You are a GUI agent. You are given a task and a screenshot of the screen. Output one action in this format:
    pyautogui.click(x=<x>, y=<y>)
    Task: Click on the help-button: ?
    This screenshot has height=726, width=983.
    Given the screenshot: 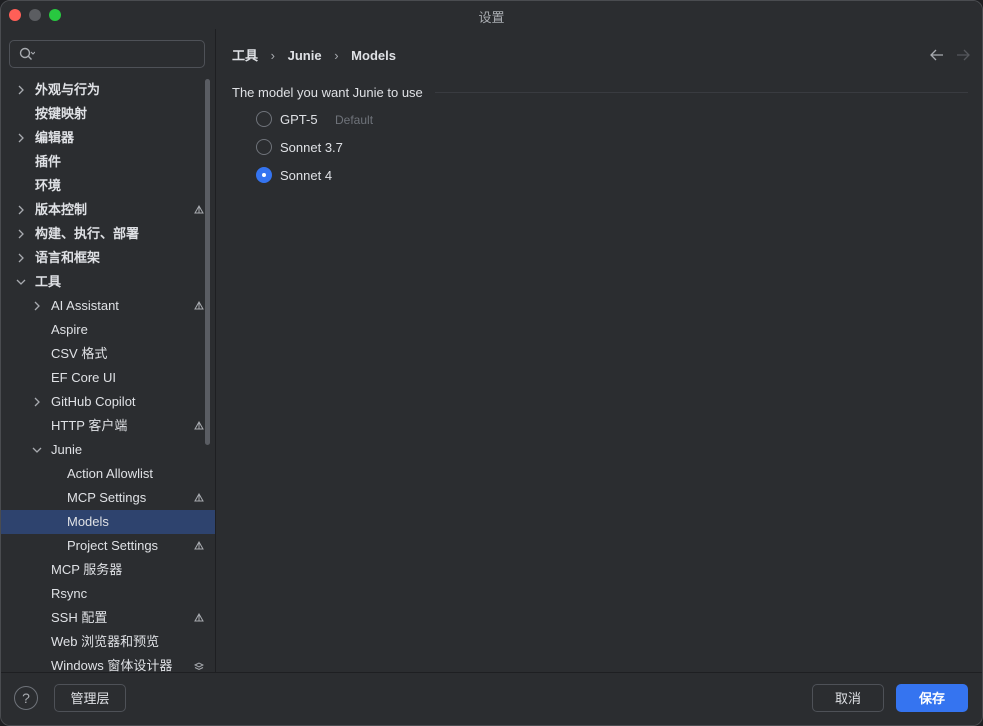 What is the action you would take?
    pyautogui.click(x=26, y=698)
    